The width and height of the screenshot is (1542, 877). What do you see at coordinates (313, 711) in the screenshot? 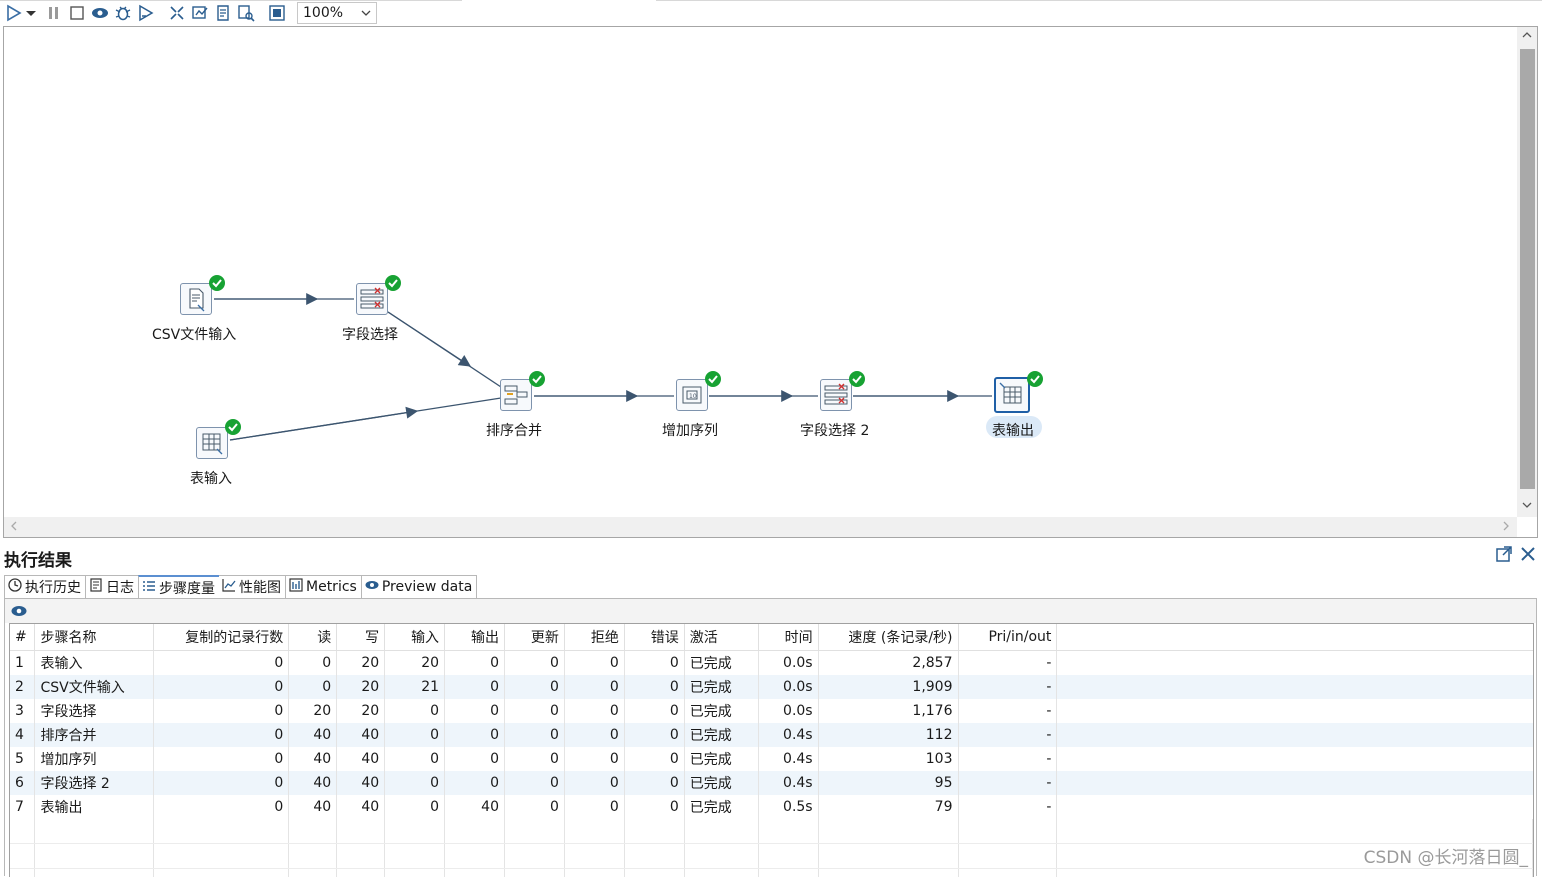
I see `table-cell: 20` at bounding box center [313, 711].